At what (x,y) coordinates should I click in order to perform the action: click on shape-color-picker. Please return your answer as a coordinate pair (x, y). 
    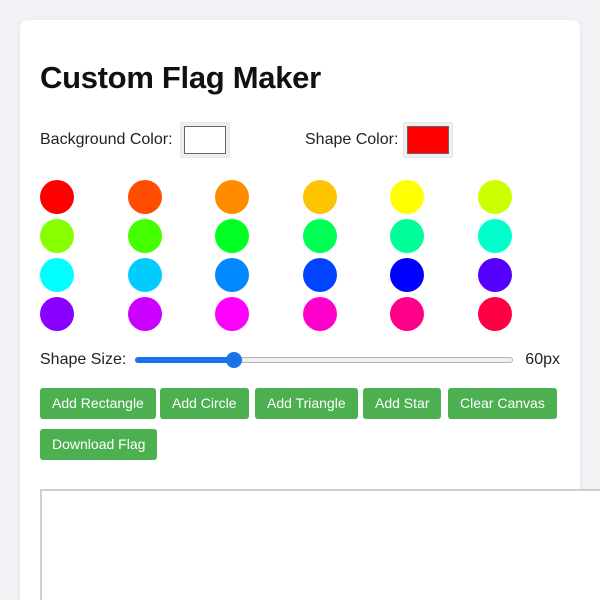
    Looking at the image, I should click on (428, 140).